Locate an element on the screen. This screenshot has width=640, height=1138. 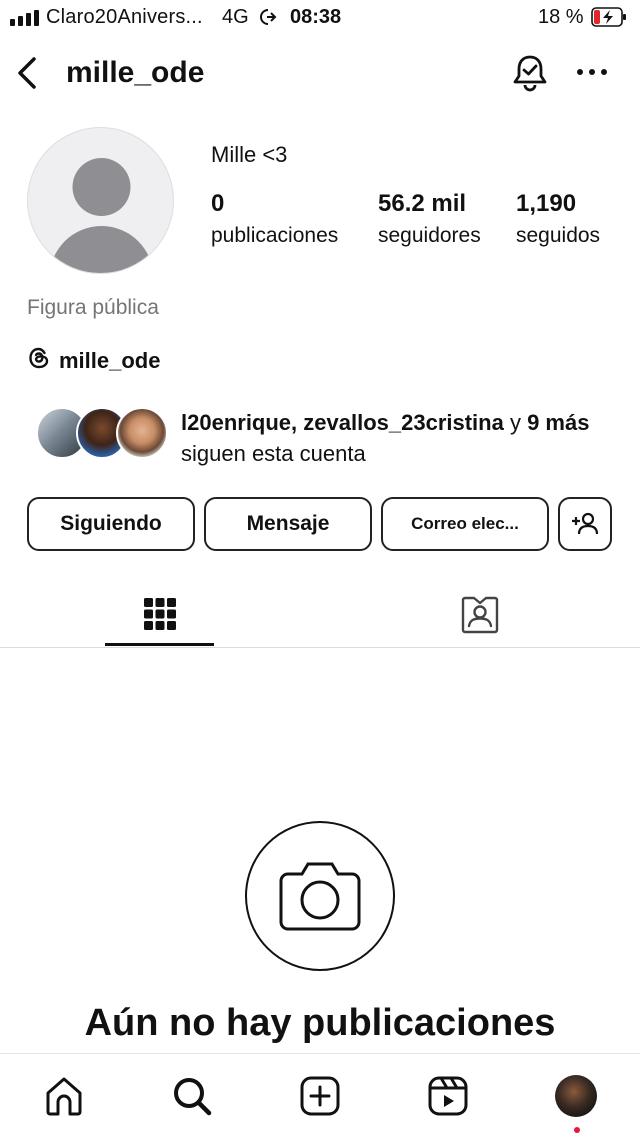
display-name: Mille <3 is located at coordinates (249, 154).